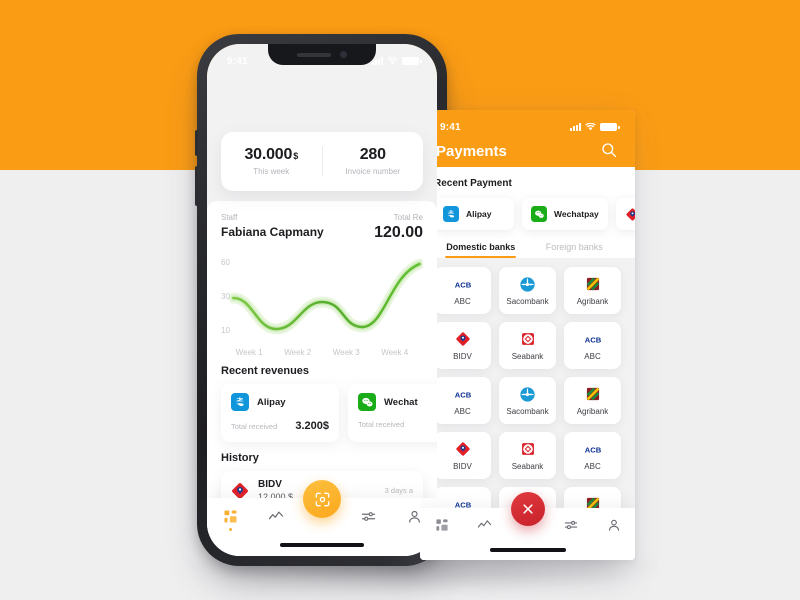  I want to click on history-time: 3 days a, so click(398, 490).